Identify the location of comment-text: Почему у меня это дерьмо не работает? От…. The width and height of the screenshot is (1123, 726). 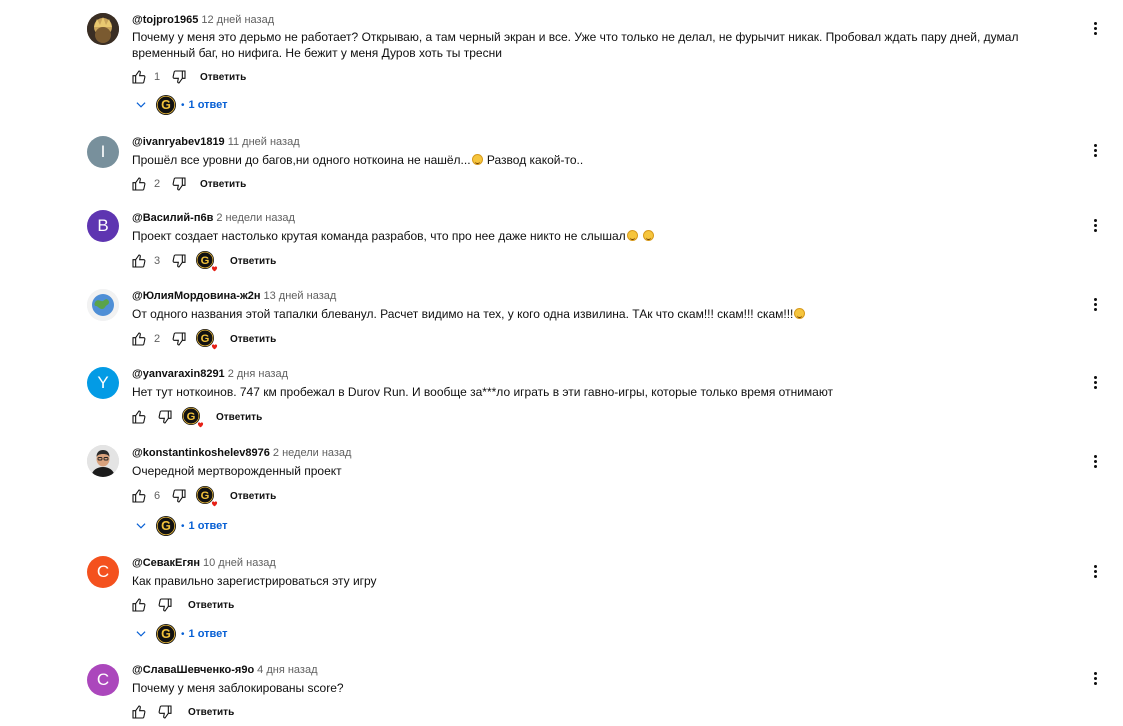
(575, 45).